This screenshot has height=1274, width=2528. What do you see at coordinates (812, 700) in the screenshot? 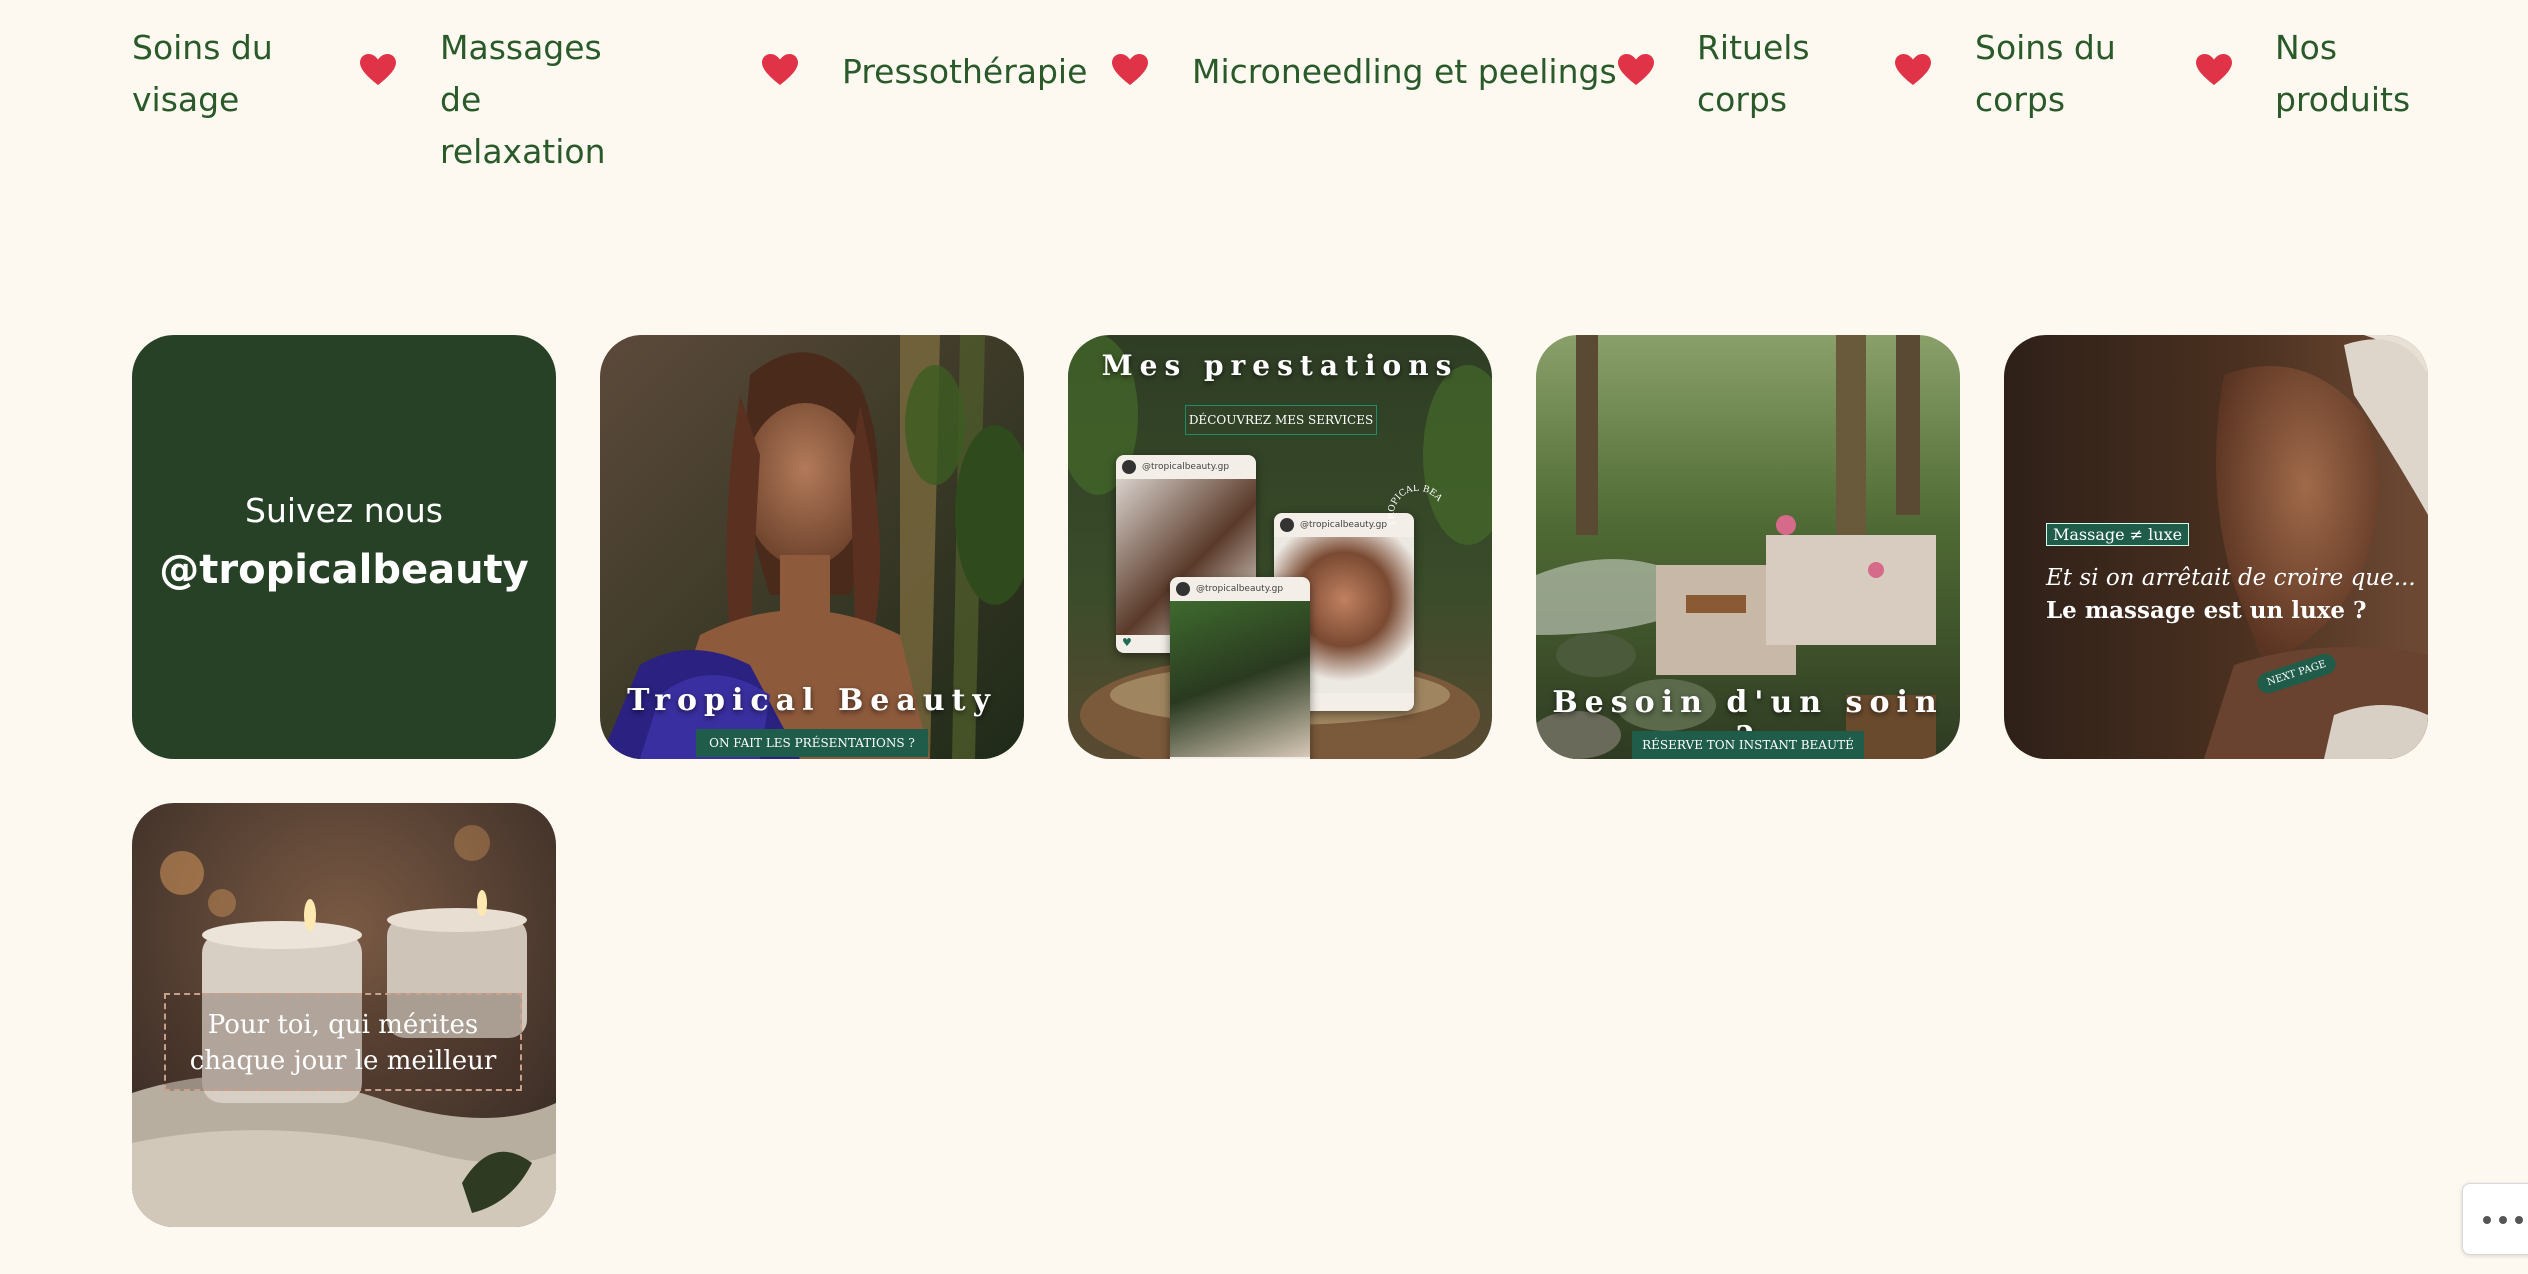
I see `post-title: Tropical Beauty` at bounding box center [812, 700].